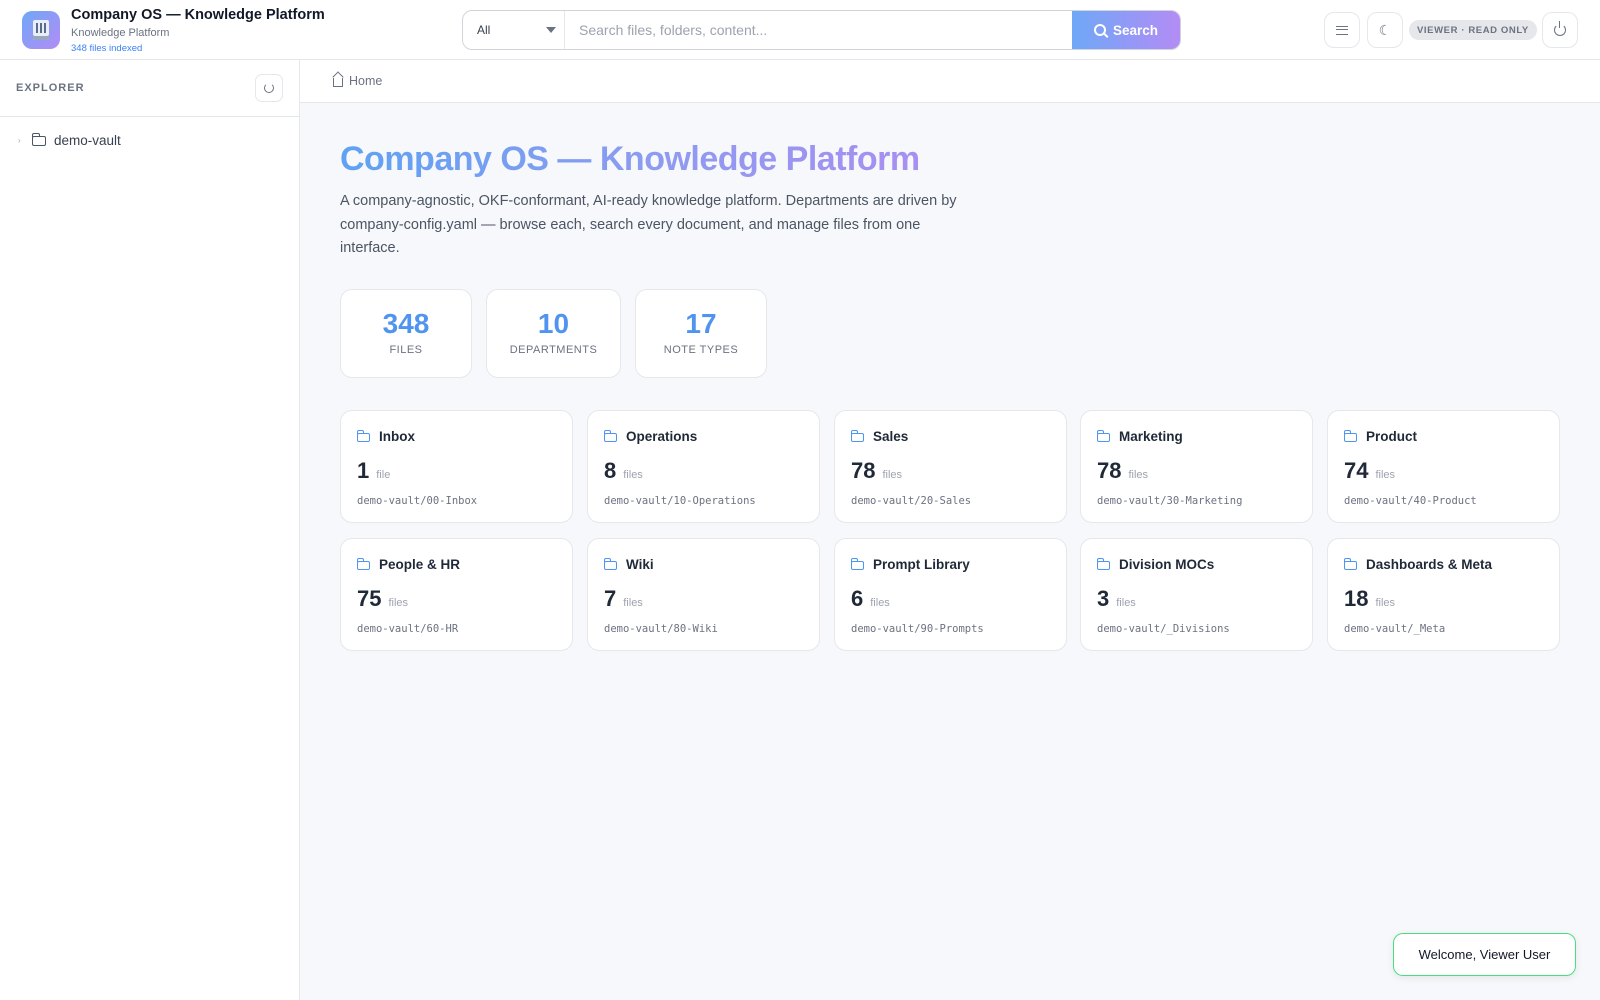 The image size is (1600, 1000). I want to click on department-card-wiki: Wiki 7 files demo-vault/80-Wiki, so click(703, 594).